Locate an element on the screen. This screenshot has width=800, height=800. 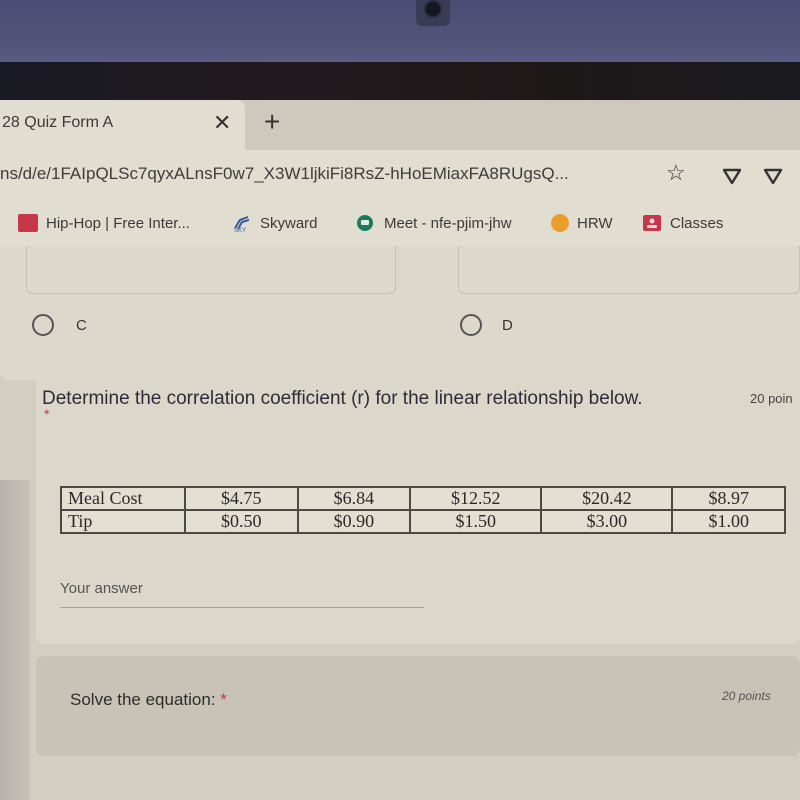
next-question-title: Solve the equation: * is located at coordinates (148, 700).